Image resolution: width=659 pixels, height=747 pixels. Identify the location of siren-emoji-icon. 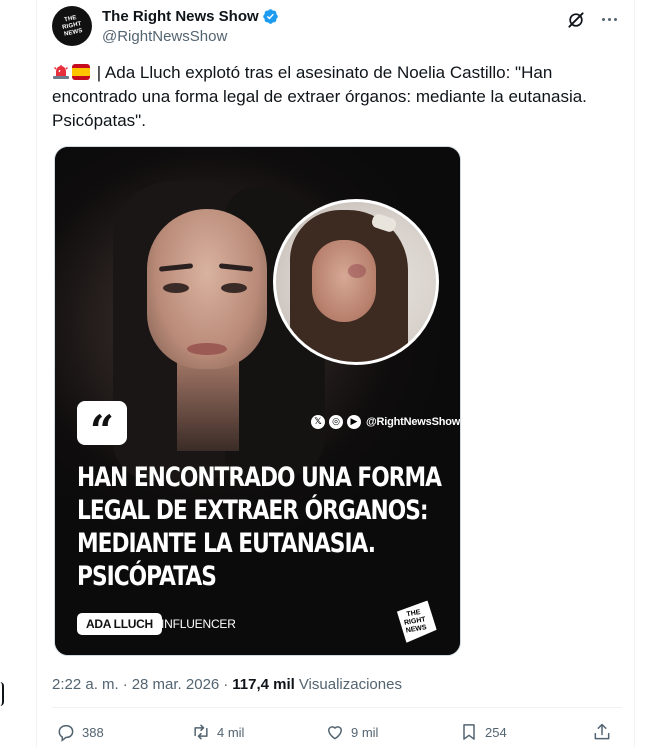
(61, 71).